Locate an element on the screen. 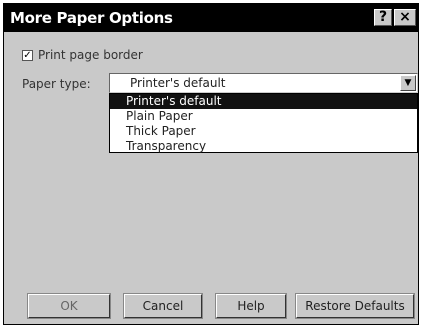  help-button: Help is located at coordinates (251, 306).